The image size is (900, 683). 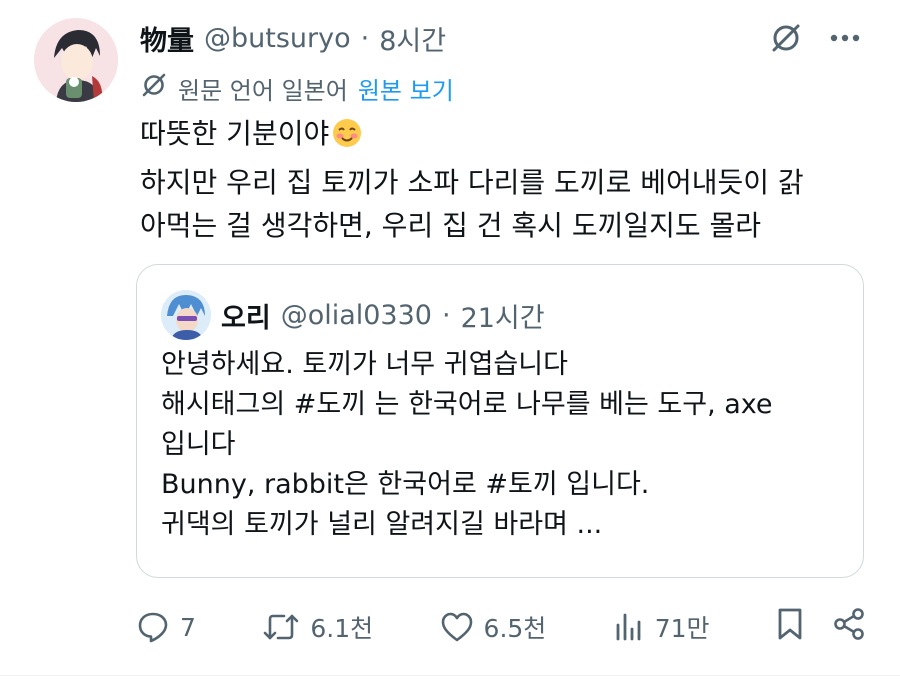 I want to click on share-icon, so click(x=849, y=624).